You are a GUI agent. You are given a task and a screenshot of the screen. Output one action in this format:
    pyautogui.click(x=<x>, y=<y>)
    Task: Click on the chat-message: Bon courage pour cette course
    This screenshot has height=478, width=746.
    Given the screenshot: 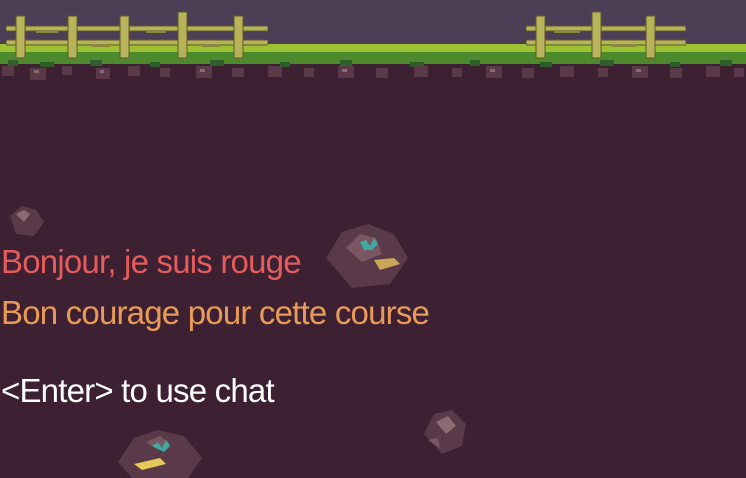 What is the action you would take?
    pyautogui.click(x=215, y=312)
    